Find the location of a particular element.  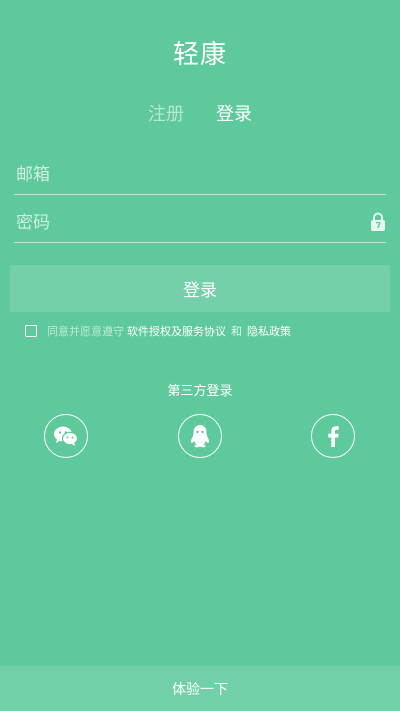

email-field-container is located at coordinates (200, 177).